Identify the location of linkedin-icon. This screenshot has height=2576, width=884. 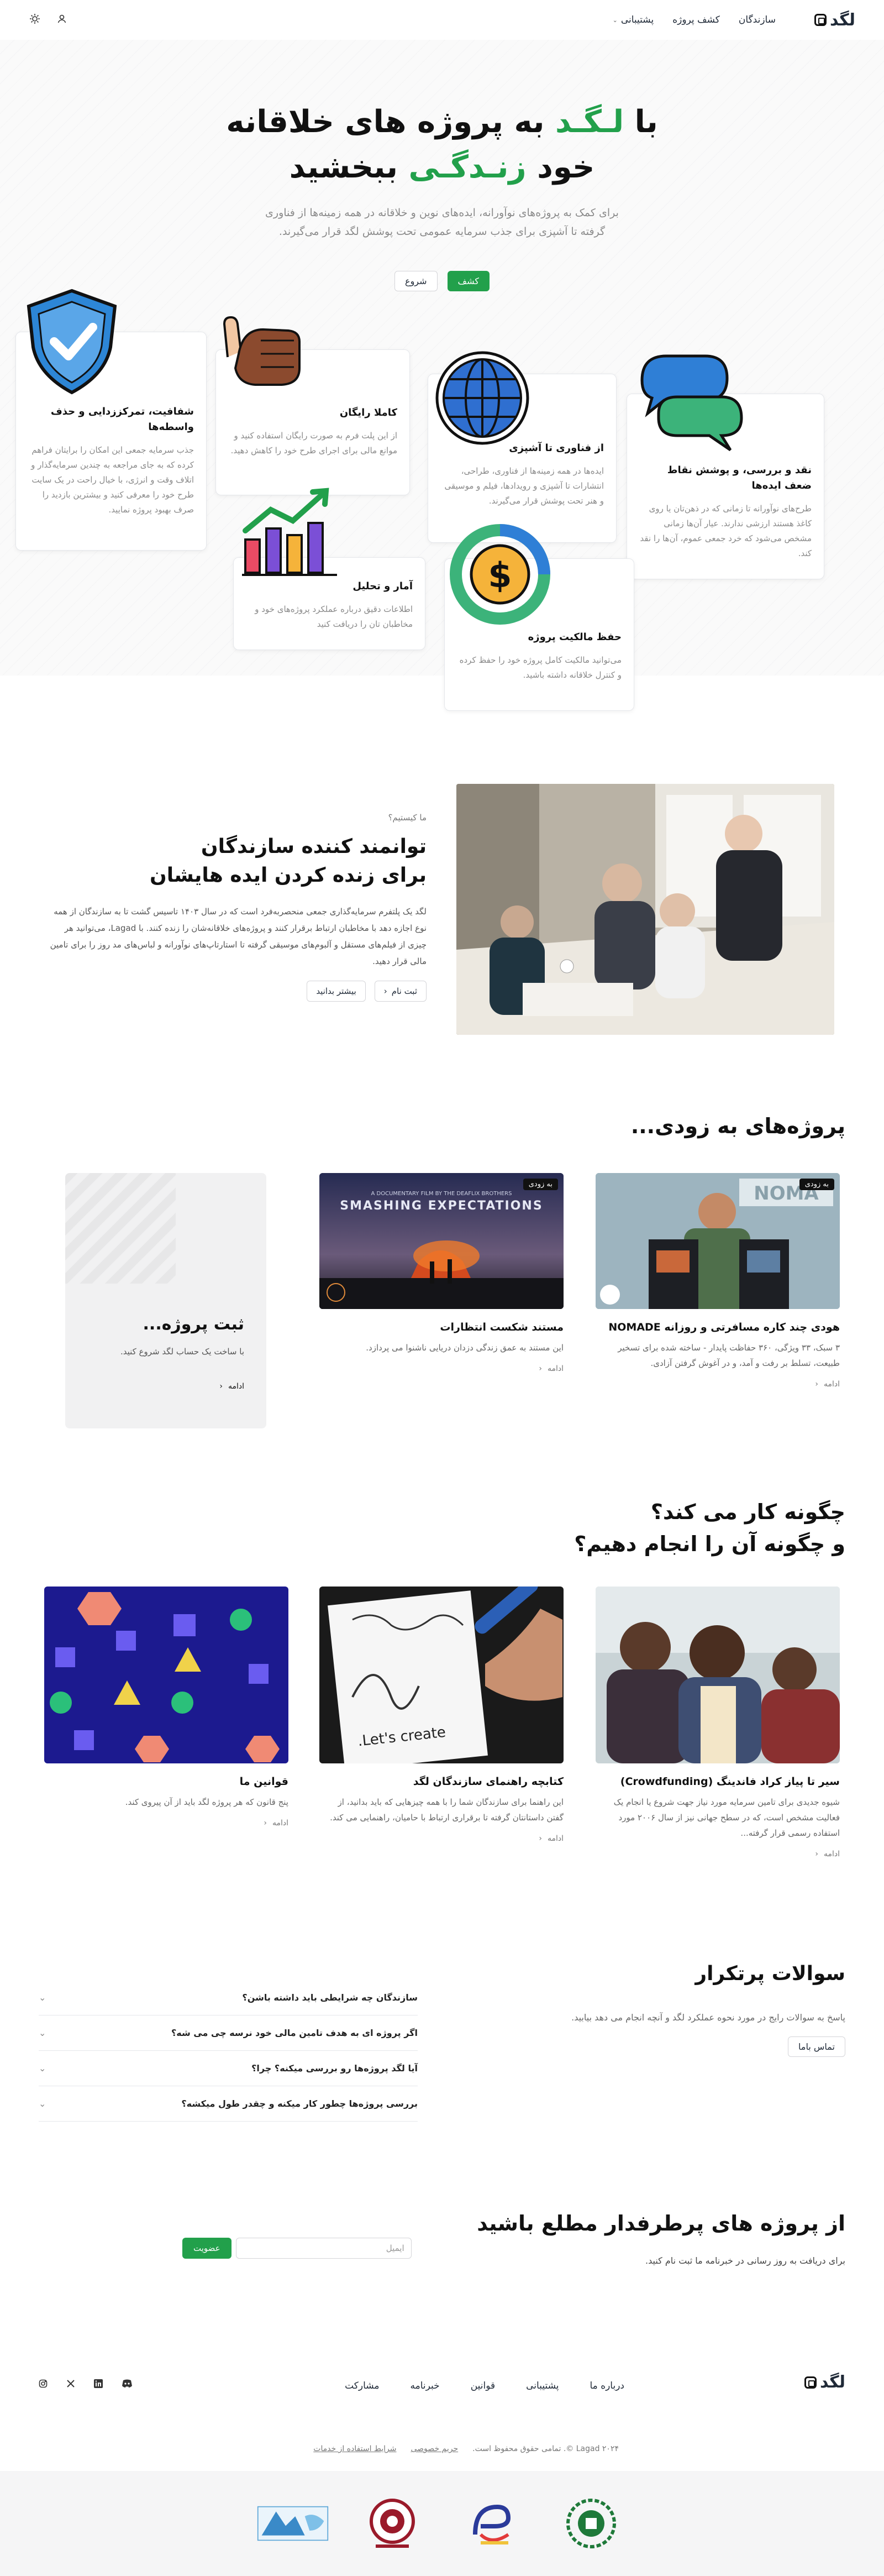
(98, 2385).